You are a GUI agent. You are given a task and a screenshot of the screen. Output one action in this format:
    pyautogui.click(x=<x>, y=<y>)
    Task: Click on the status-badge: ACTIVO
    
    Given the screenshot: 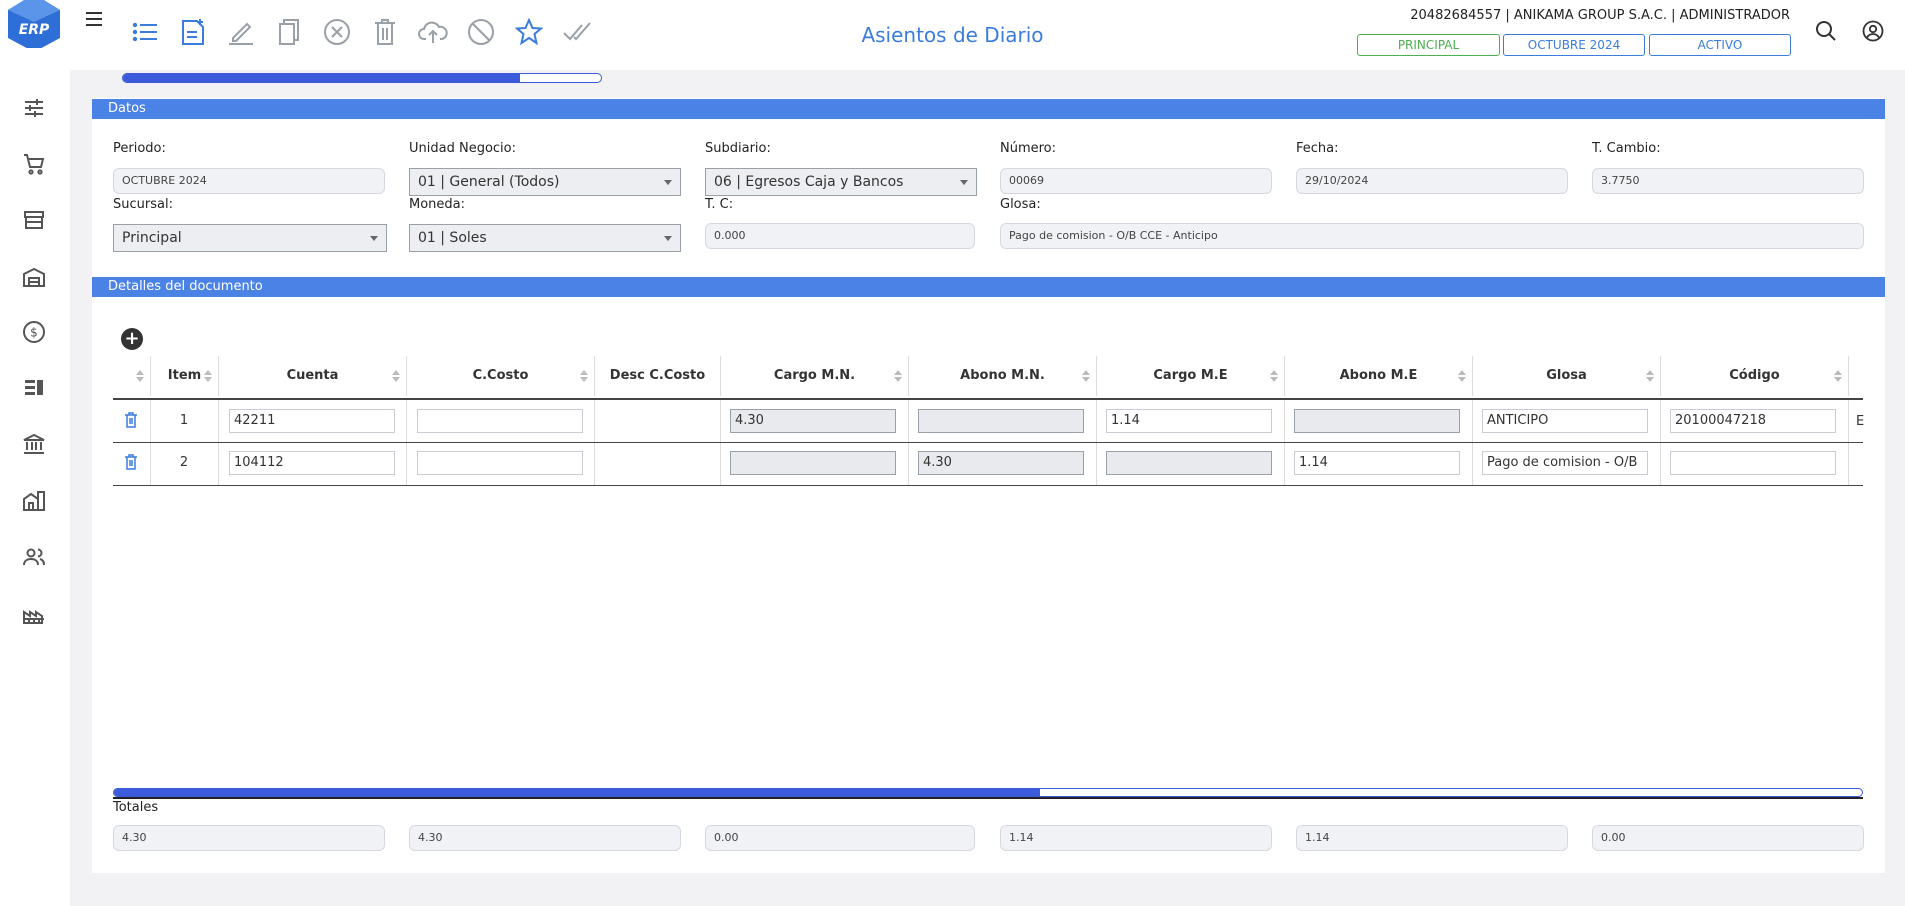 What is the action you would take?
    pyautogui.click(x=1720, y=45)
    